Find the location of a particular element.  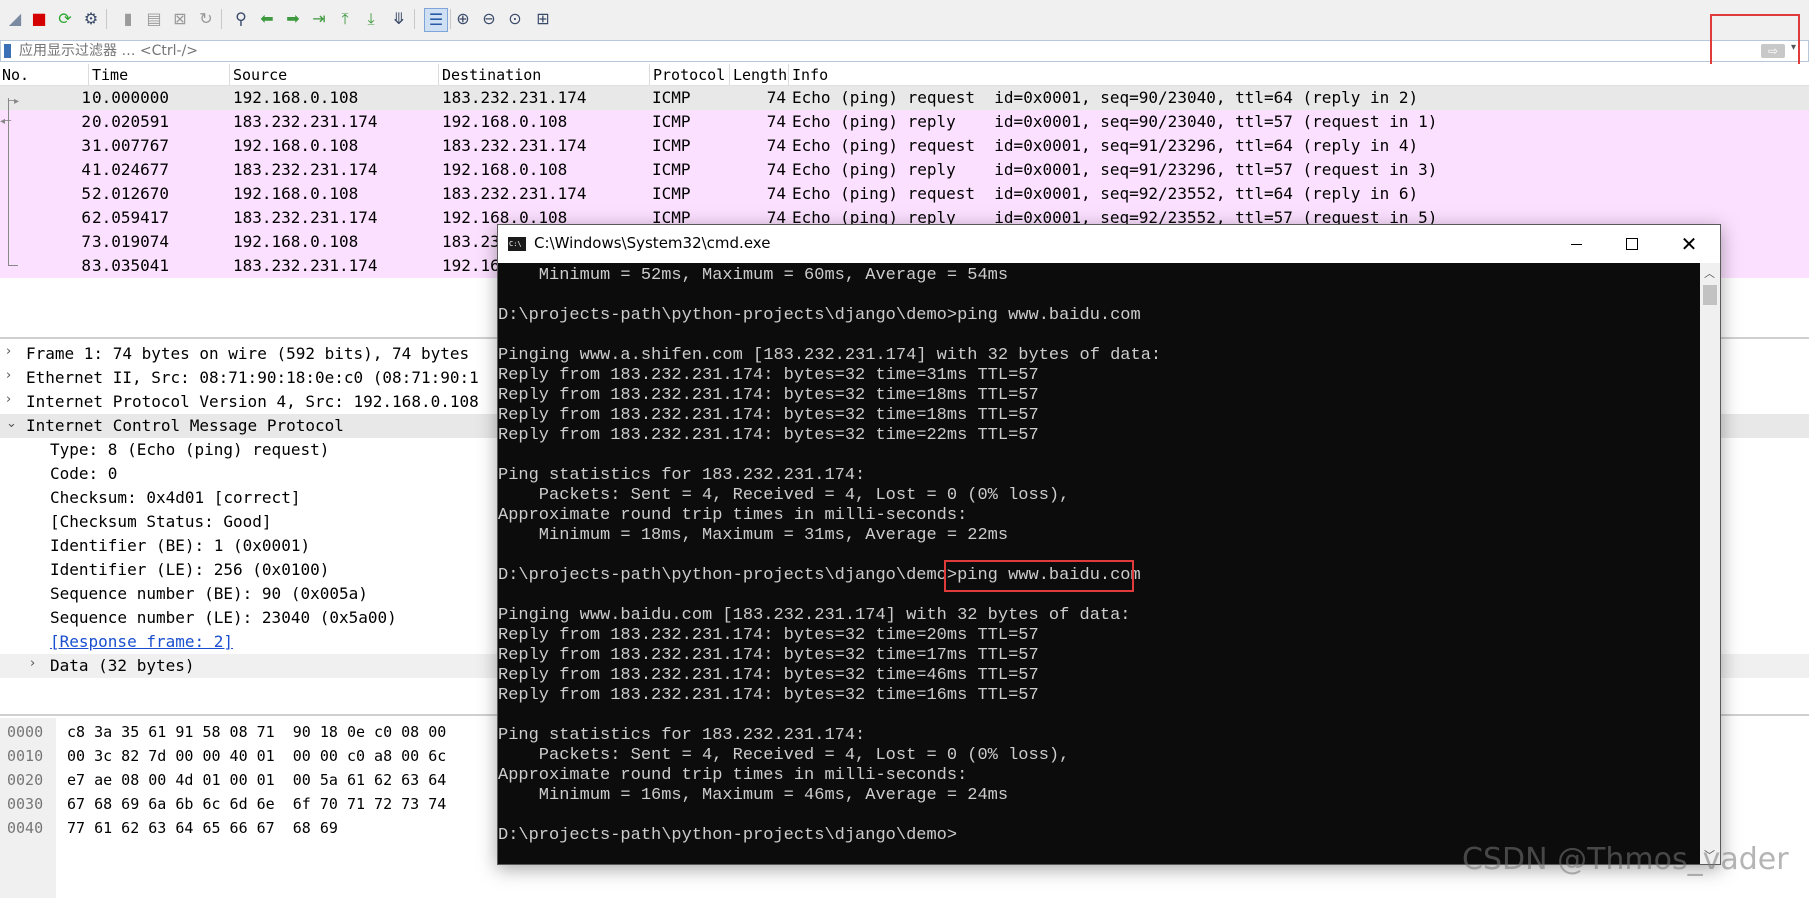

open-file-icon: ▮ is located at coordinates (128, 19).